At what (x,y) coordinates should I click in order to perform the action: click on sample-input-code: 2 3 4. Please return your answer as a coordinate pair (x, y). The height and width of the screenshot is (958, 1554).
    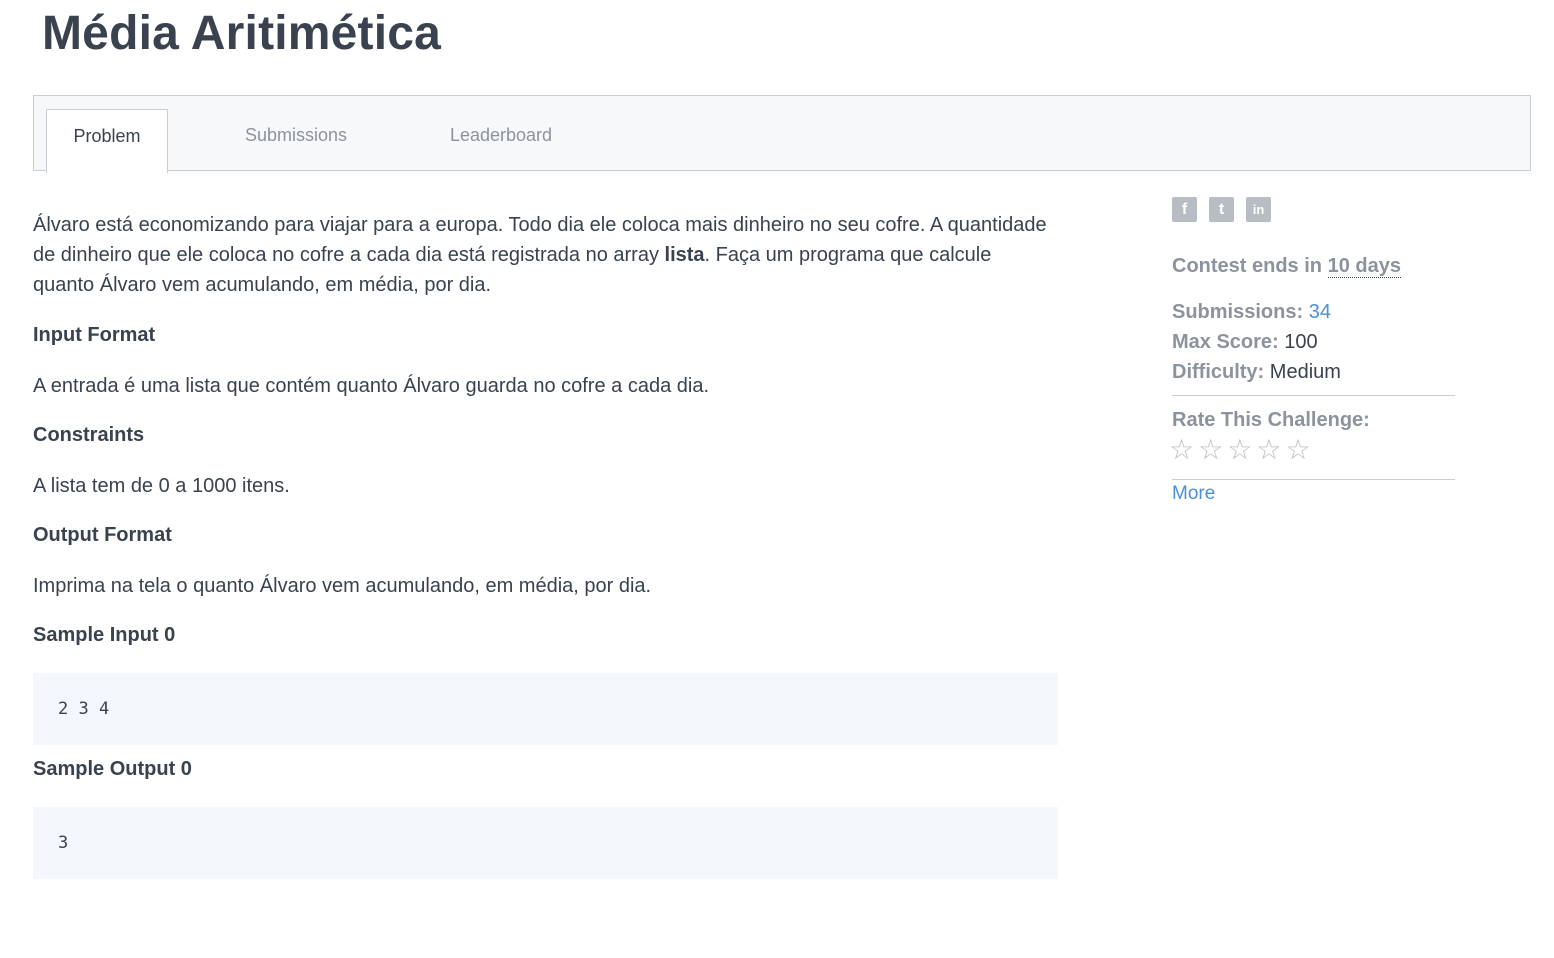
    Looking at the image, I should click on (545, 709).